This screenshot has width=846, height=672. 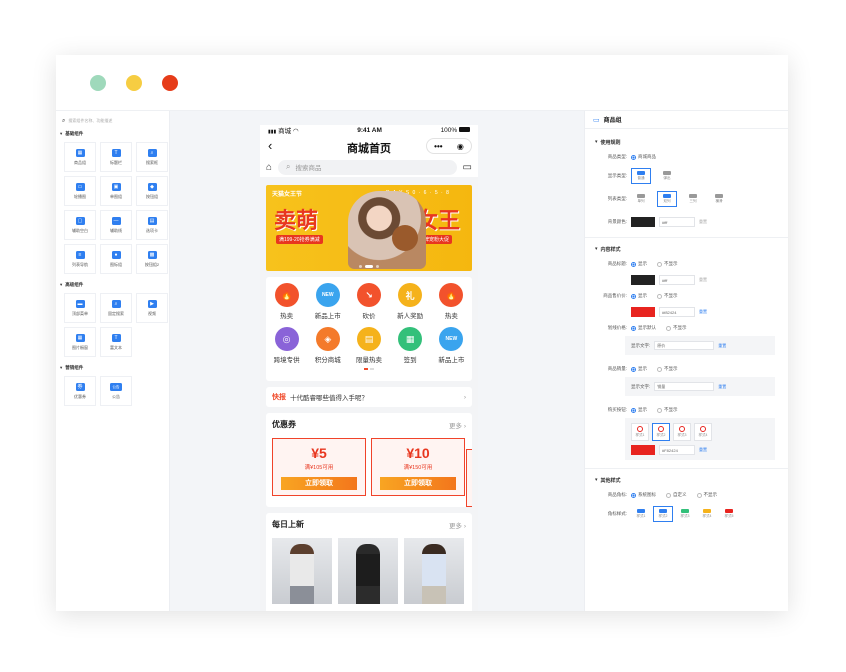 I want to click on component-tile: 公告 公告, so click(x=116, y=391).